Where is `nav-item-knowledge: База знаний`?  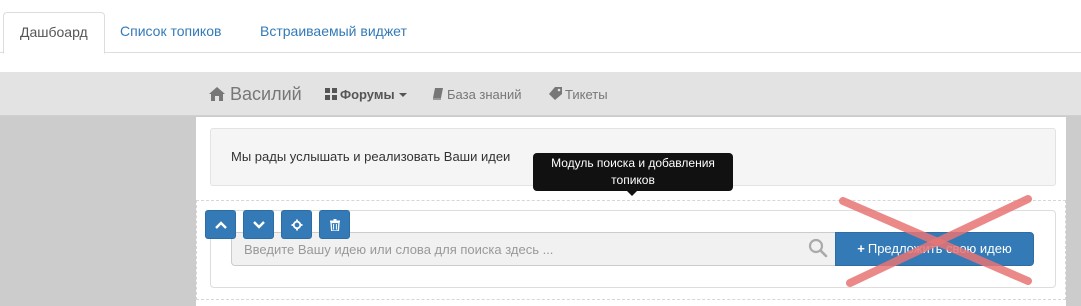 nav-item-knowledge: База знаний is located at coordinates (477, 94).